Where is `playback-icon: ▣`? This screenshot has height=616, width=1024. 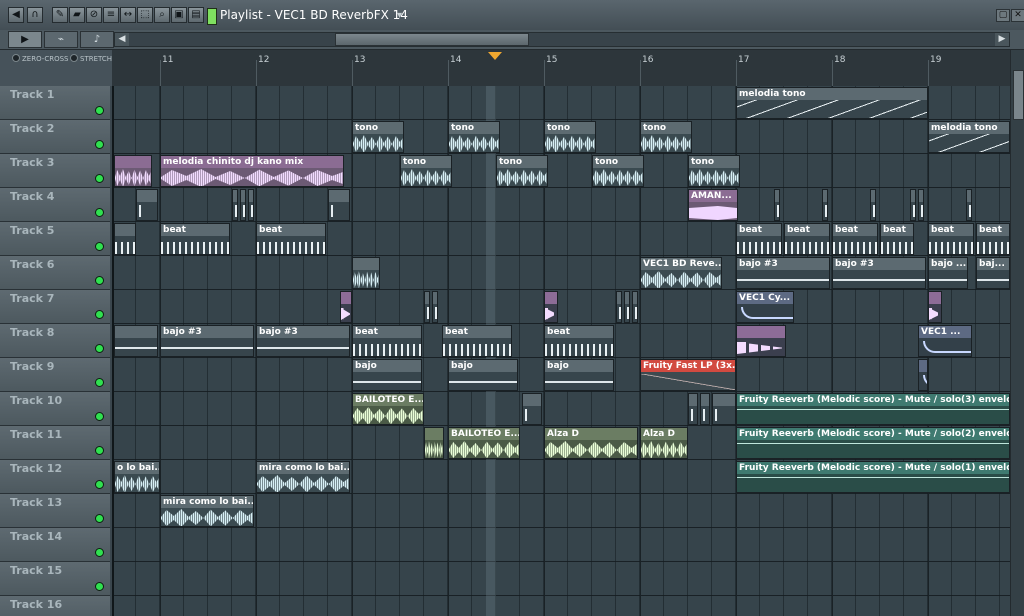
playback-icon: ▣ is located at coordinates (179, 15).